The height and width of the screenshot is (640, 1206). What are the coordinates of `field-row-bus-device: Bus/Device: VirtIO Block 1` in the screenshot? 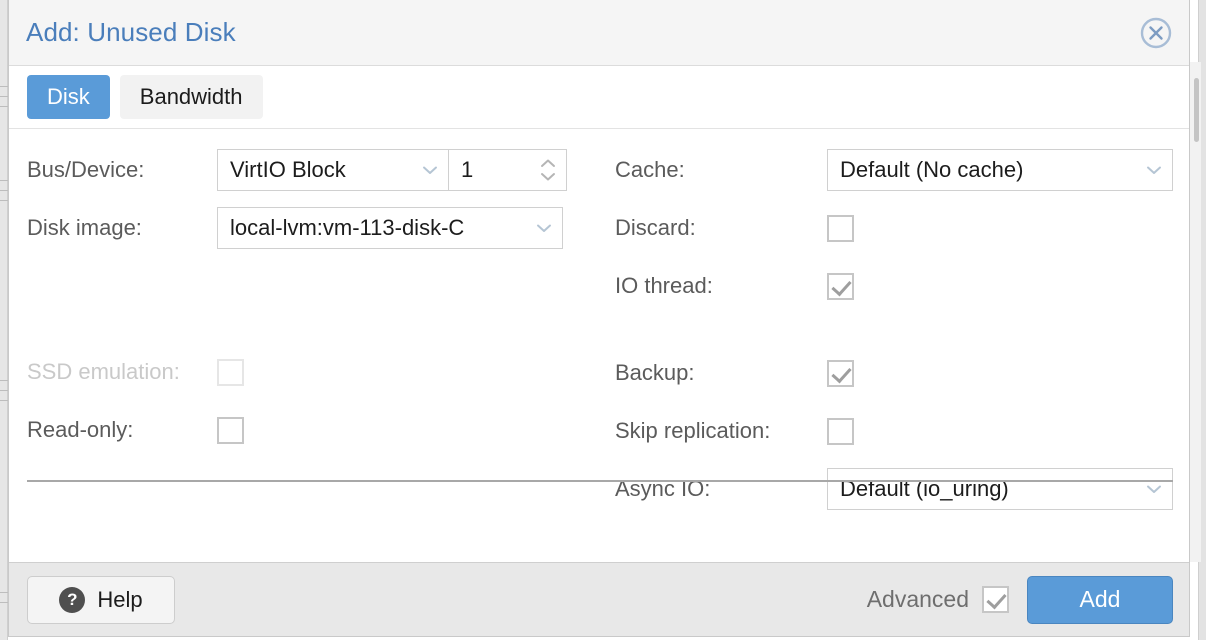 It's located at (309, 170).